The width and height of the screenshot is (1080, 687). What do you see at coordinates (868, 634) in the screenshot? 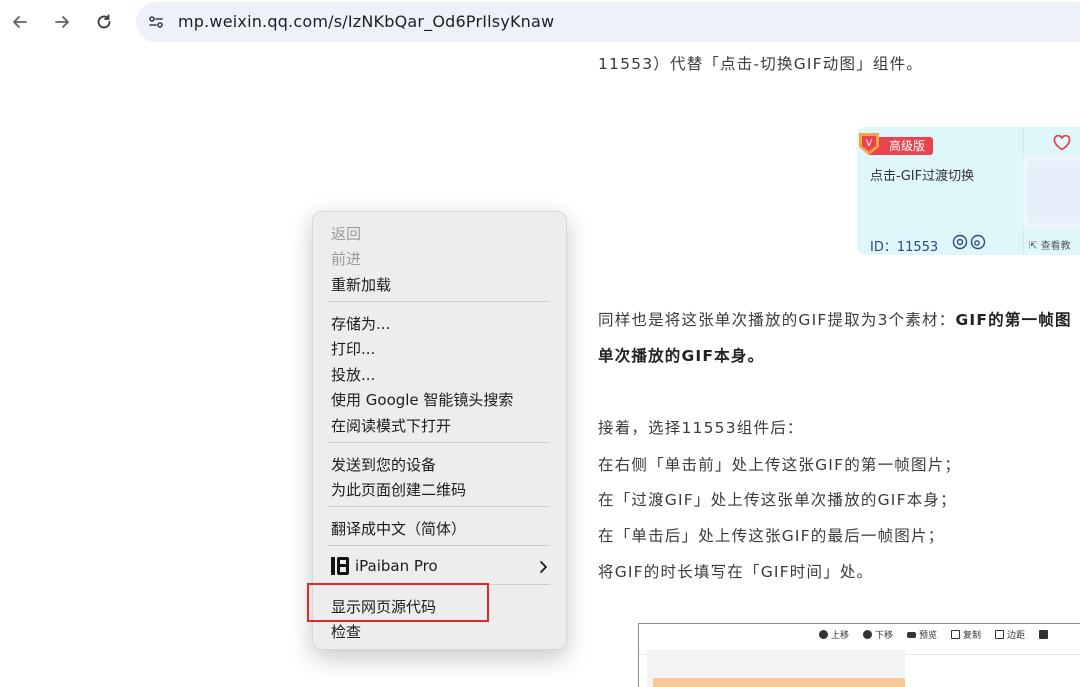
I see `move-down-icon` at bounding box center [868, 634].